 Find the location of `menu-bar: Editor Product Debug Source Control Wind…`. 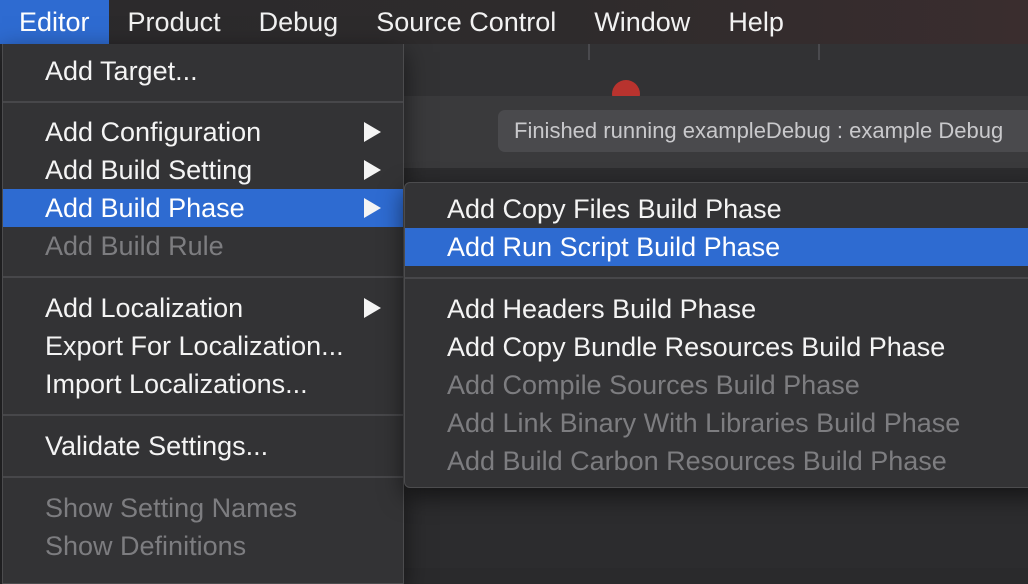

menu-bar: Editor Product Debug Source Control Wind… is located at coordinates (514, 22).